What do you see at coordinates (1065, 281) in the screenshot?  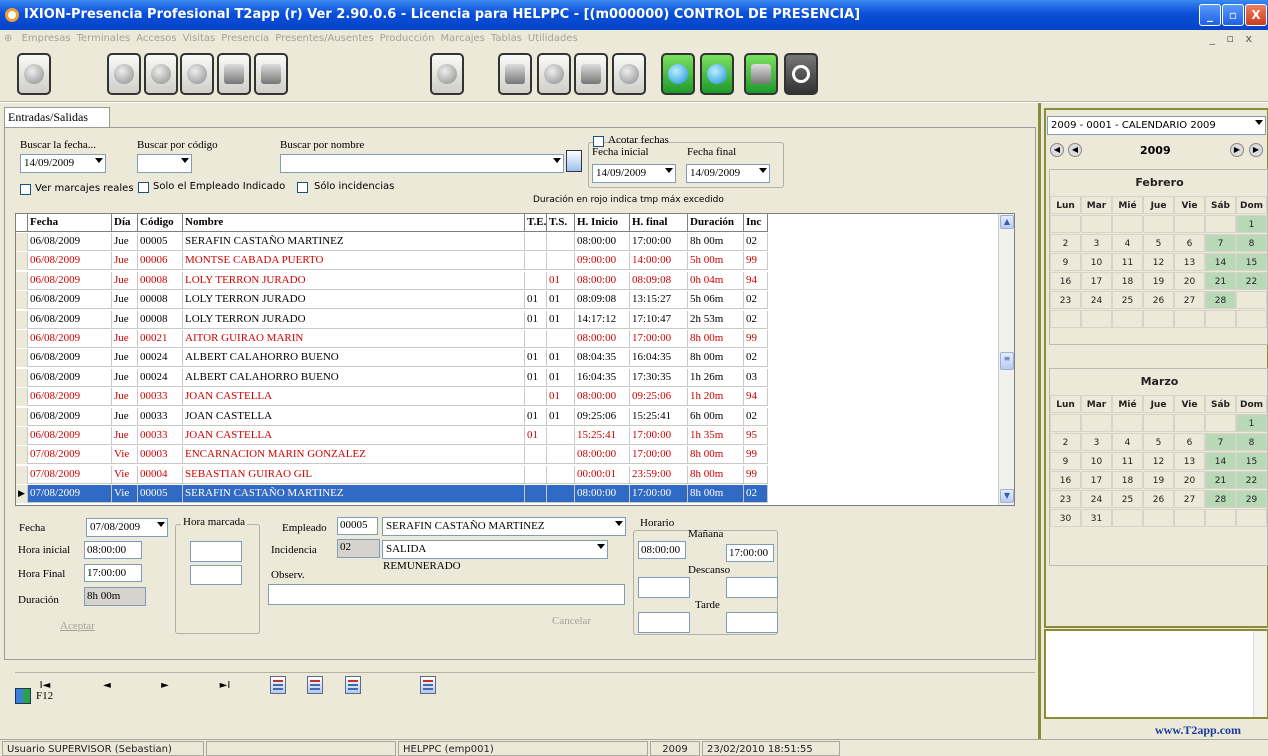 I see `calendar-day: 16` at bounding box center [1065, 281].